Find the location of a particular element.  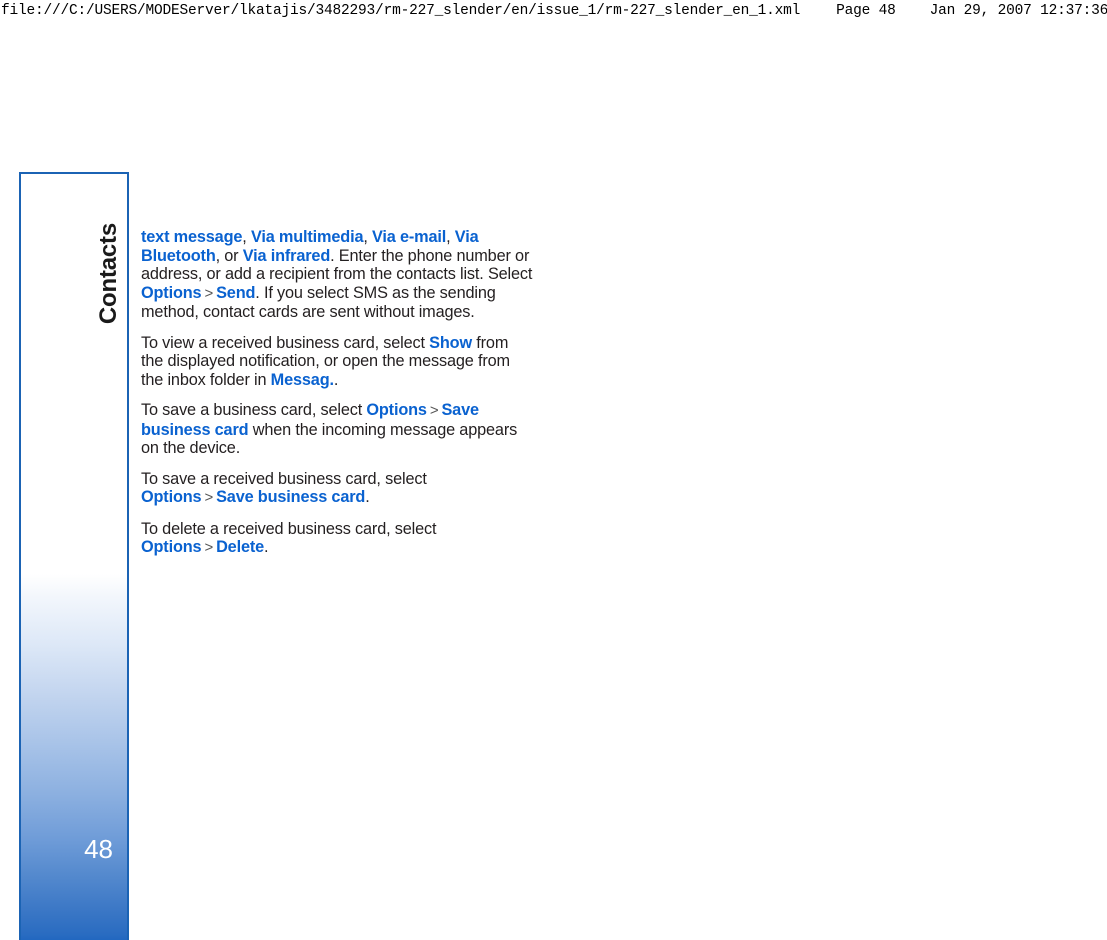

page-number: 48 is located at coordinates (98, 849).